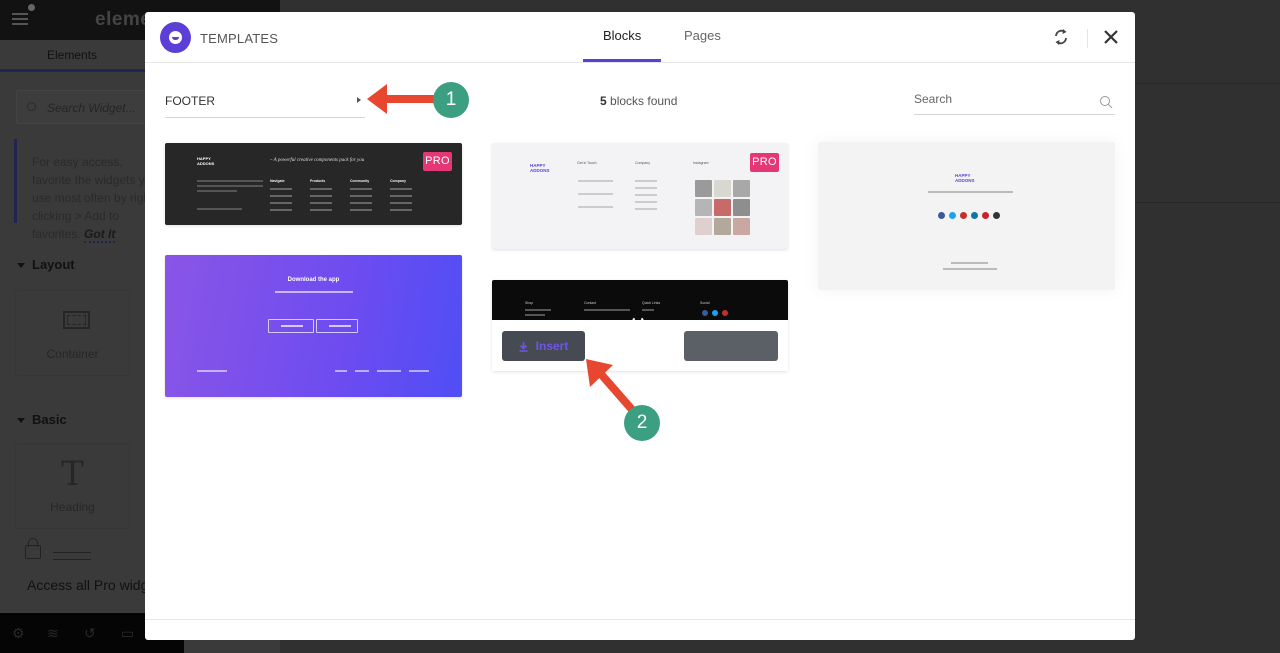  What do you see at coordinates (91, 633) in the screenshot?
I see `history-icon: ↺` at bounding box center [91, 633].